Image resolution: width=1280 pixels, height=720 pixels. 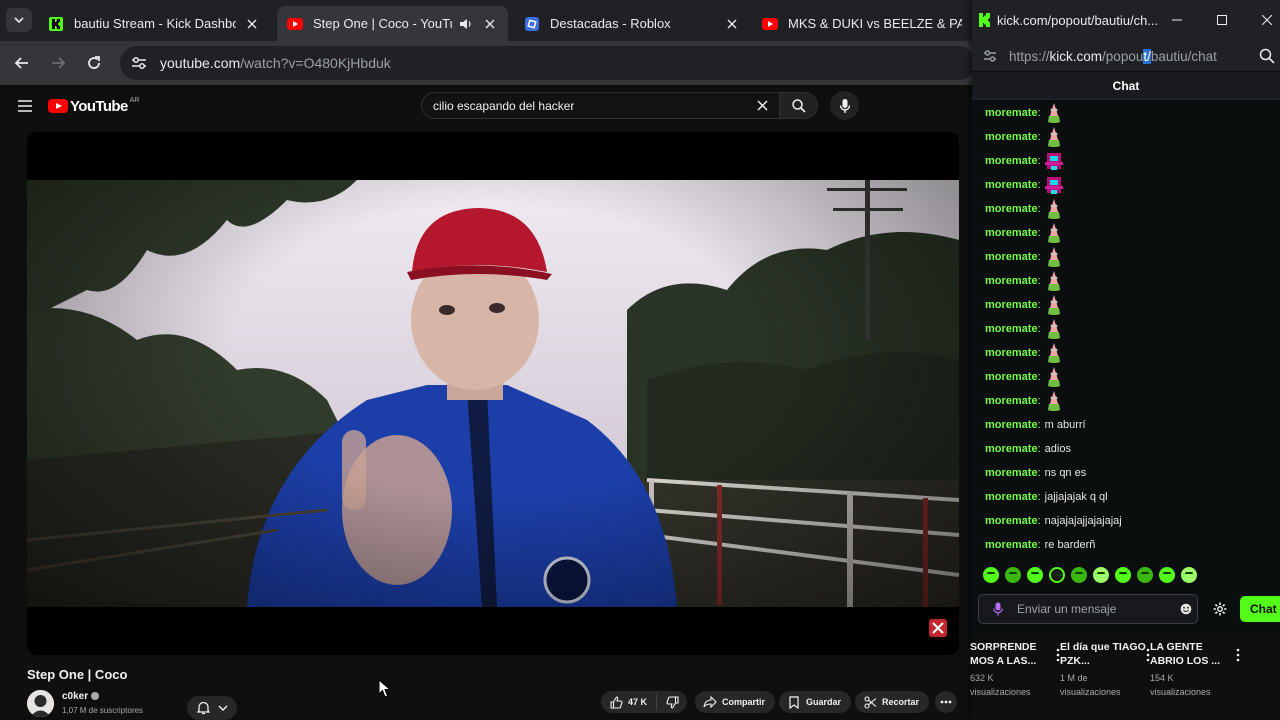 What do you see at coordinates (901, 702) in the screenshot?
I see `clip-label: Recortar` at bounding box center [901, 702].